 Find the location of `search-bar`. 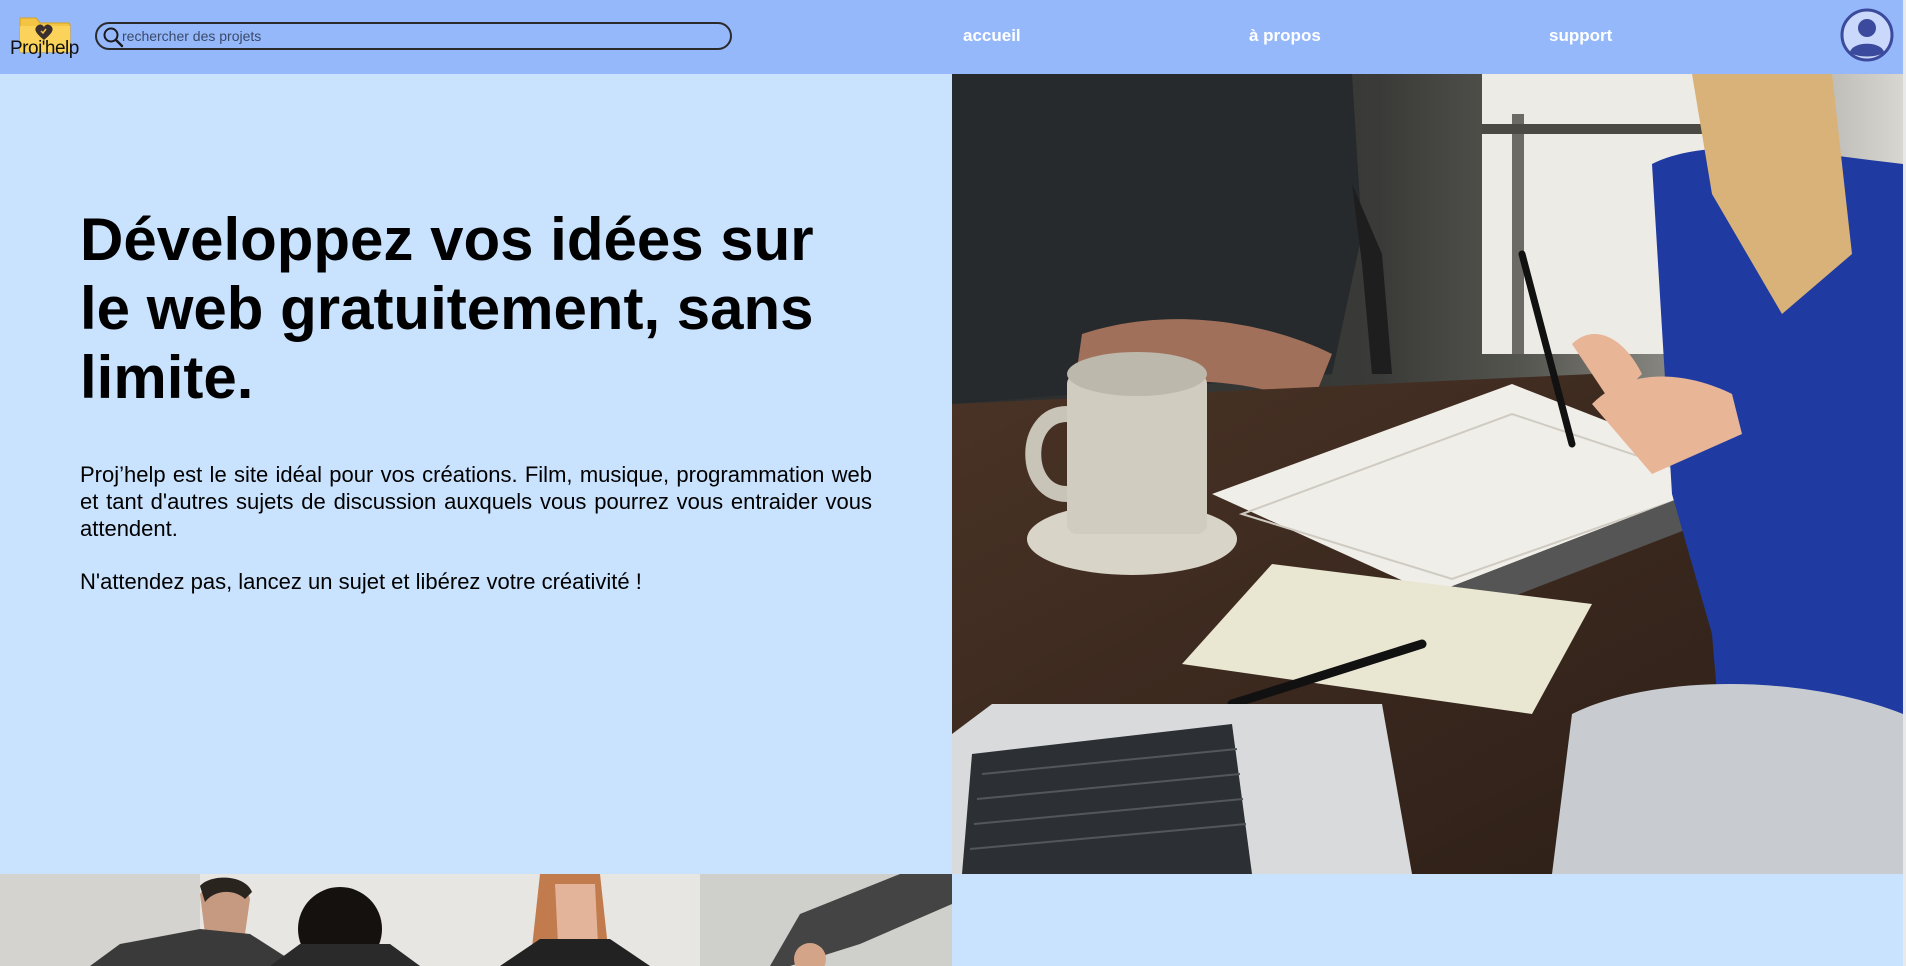

search-bar is located at coordinates (413, 36).